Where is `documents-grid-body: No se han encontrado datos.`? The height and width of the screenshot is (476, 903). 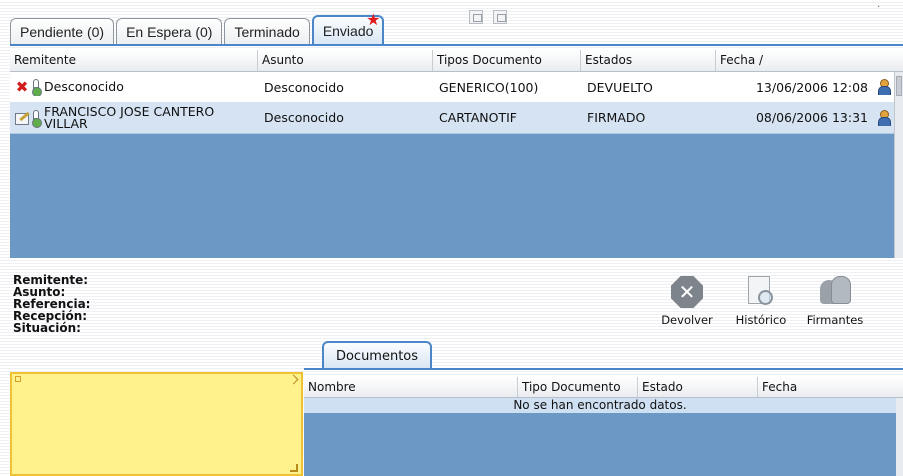 documents-grid-body: No se han encontrado datos. is located at coordinates (600, 437).